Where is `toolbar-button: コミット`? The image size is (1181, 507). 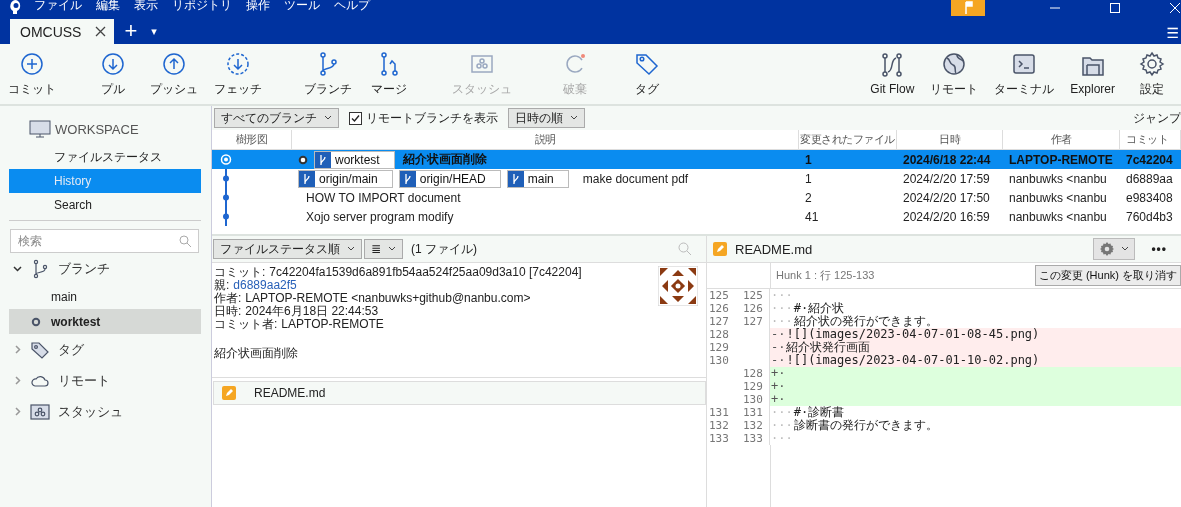 toolbar-button: コミット is located at coordinates (32, 74).